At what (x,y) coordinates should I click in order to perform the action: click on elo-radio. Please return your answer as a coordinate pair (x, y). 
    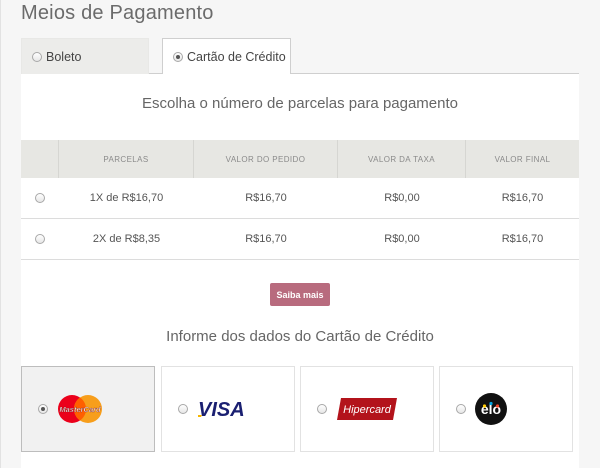
    Looking at the image, I should click on (461, 409).